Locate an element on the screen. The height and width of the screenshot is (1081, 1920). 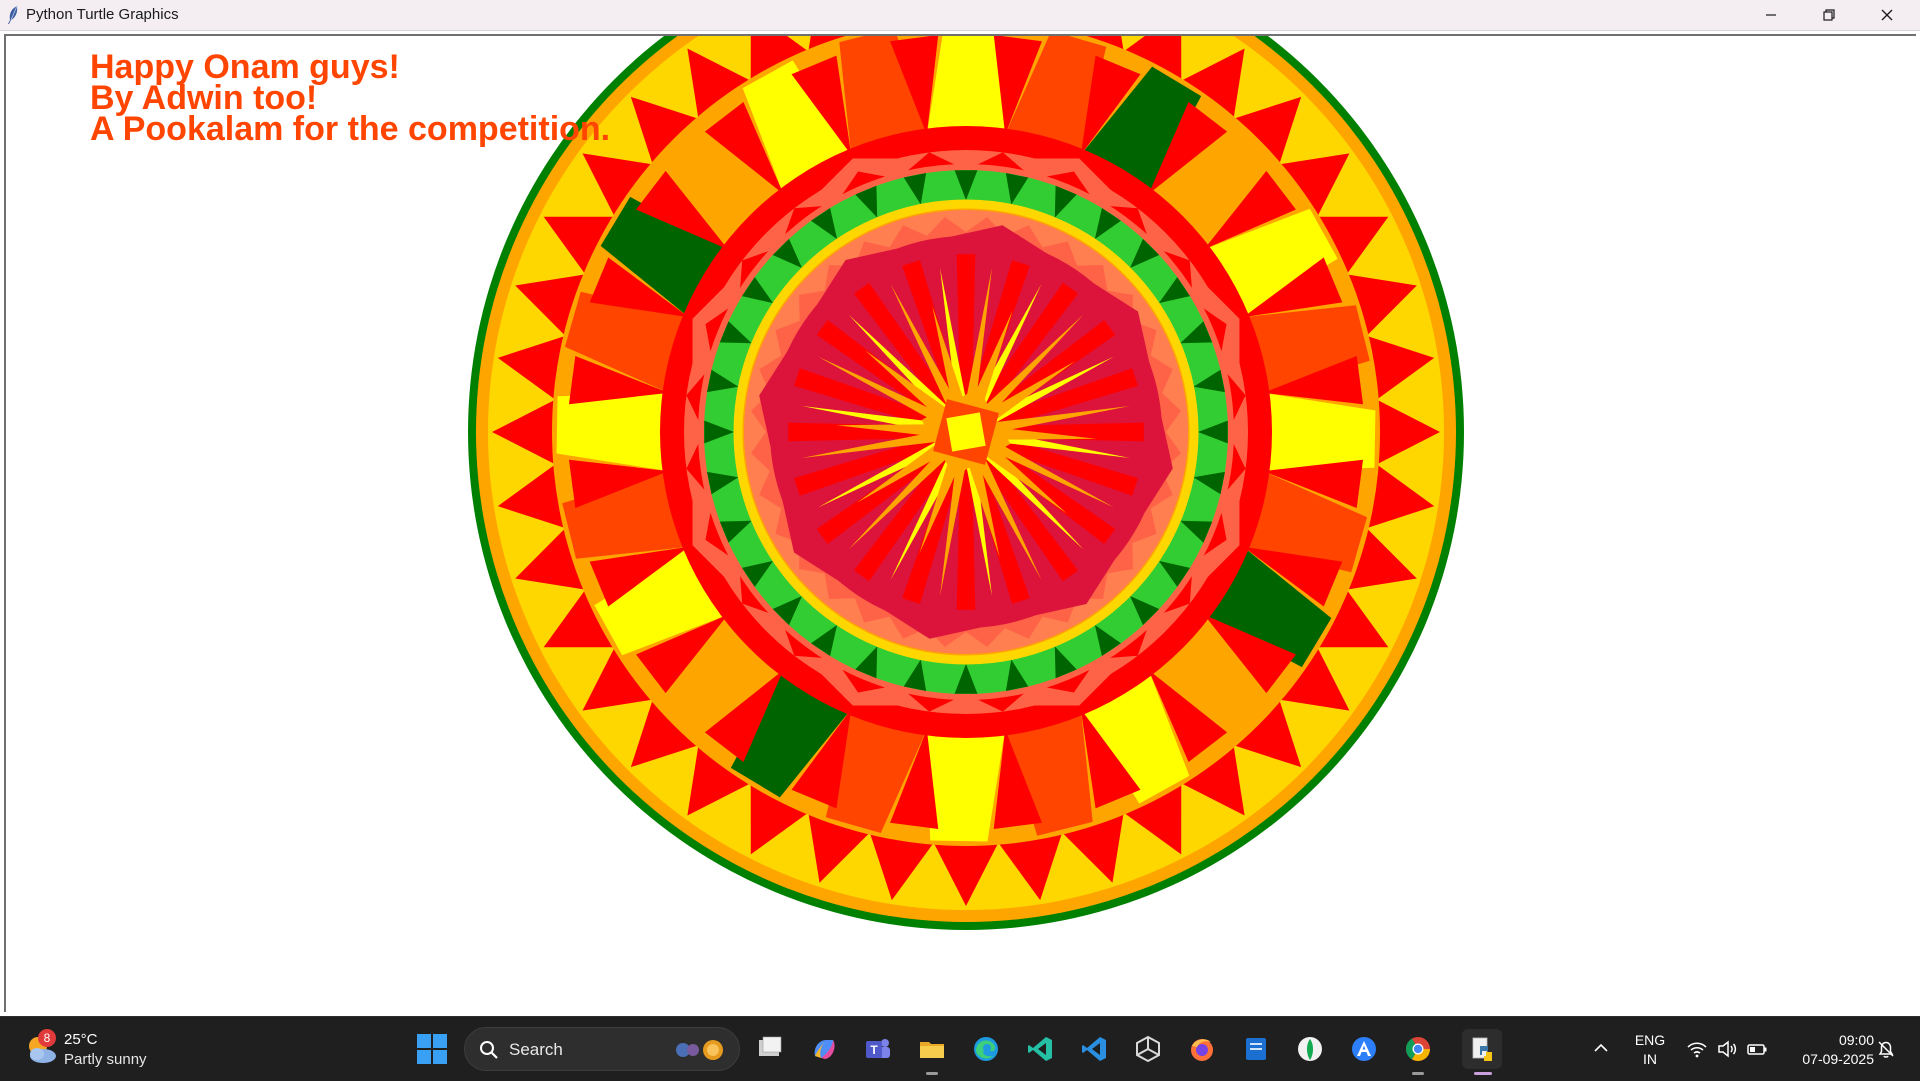
close-button is located at coordinates (1887, 15).